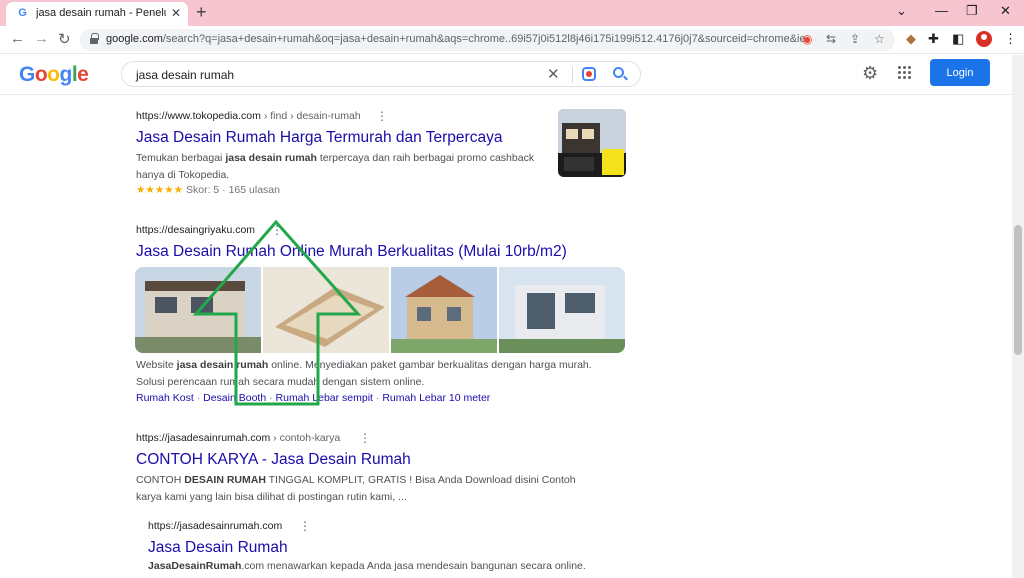 The width and height of the screenshot is (1024, 578). I want to click on search-icon, so click(618, 72).